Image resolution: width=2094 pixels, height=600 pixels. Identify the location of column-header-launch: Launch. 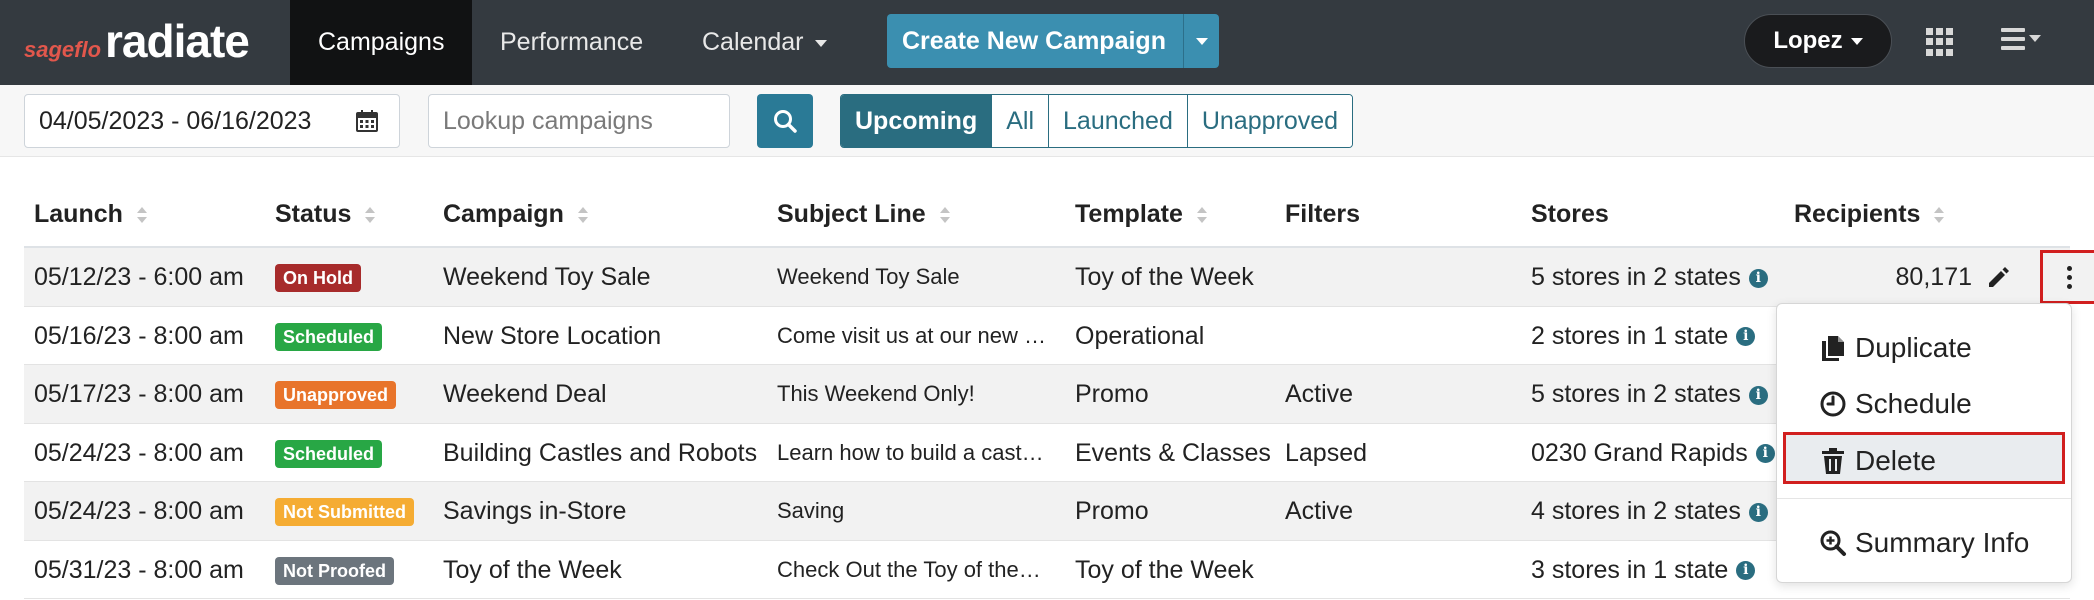
(90, 214).